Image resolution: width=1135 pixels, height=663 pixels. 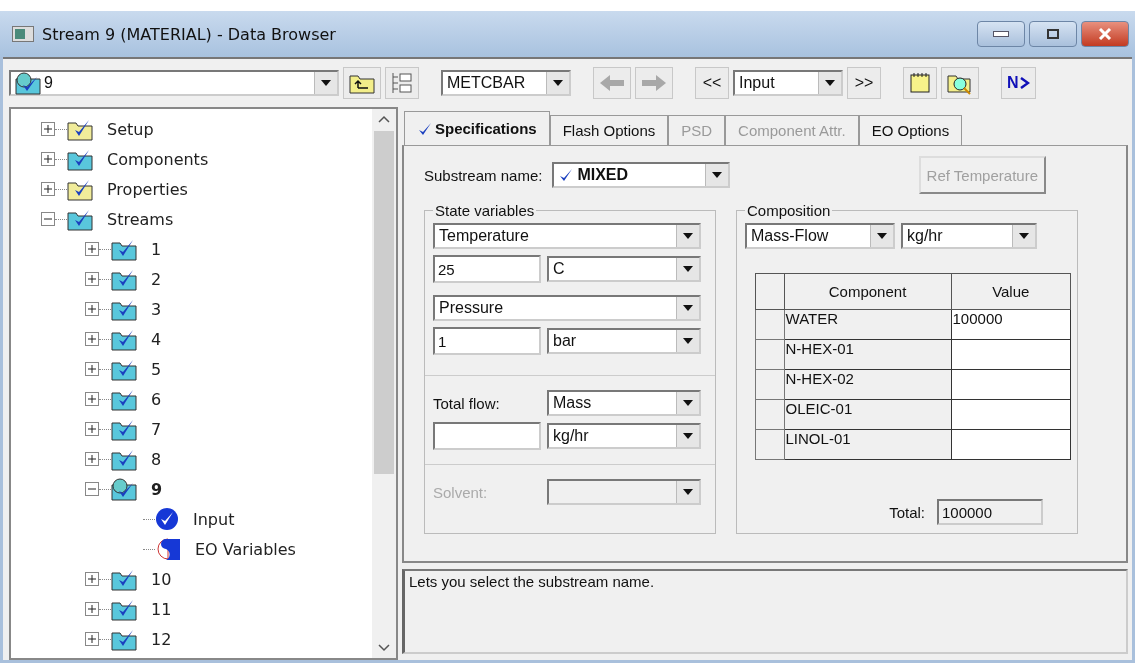 I want to click on minimize-icon, so click(x=1001, y=34).